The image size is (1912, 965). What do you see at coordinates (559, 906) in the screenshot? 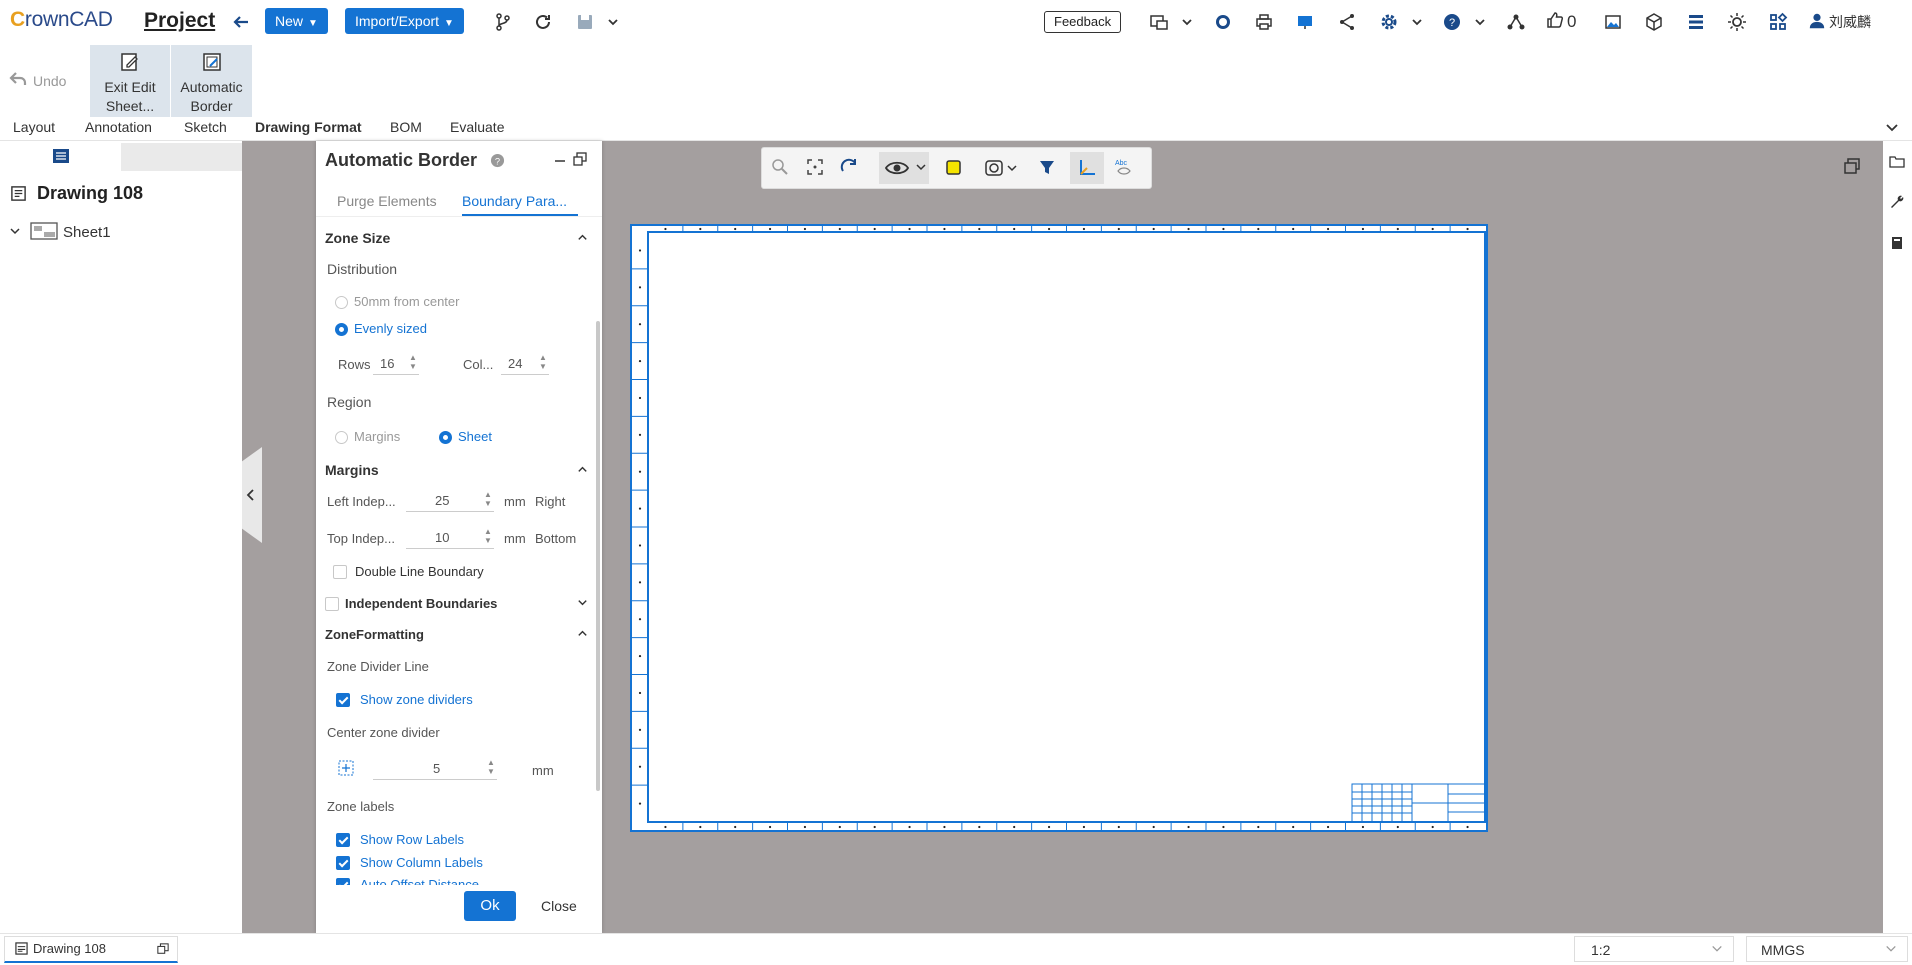
I see `close-button: Close` at bounding box center [559, 906].